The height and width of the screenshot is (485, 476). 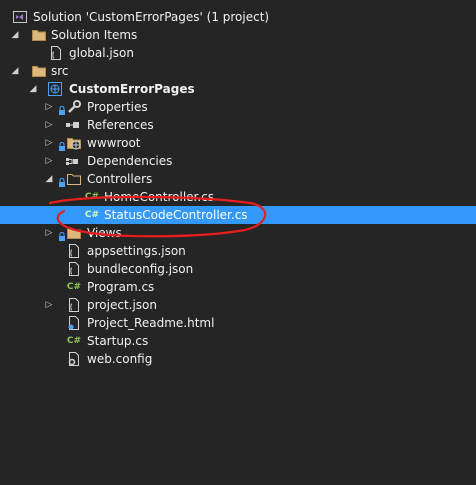 I want to click on tree-item-wwwroot: ▷ wwwroot, so click(x=238, y=143).